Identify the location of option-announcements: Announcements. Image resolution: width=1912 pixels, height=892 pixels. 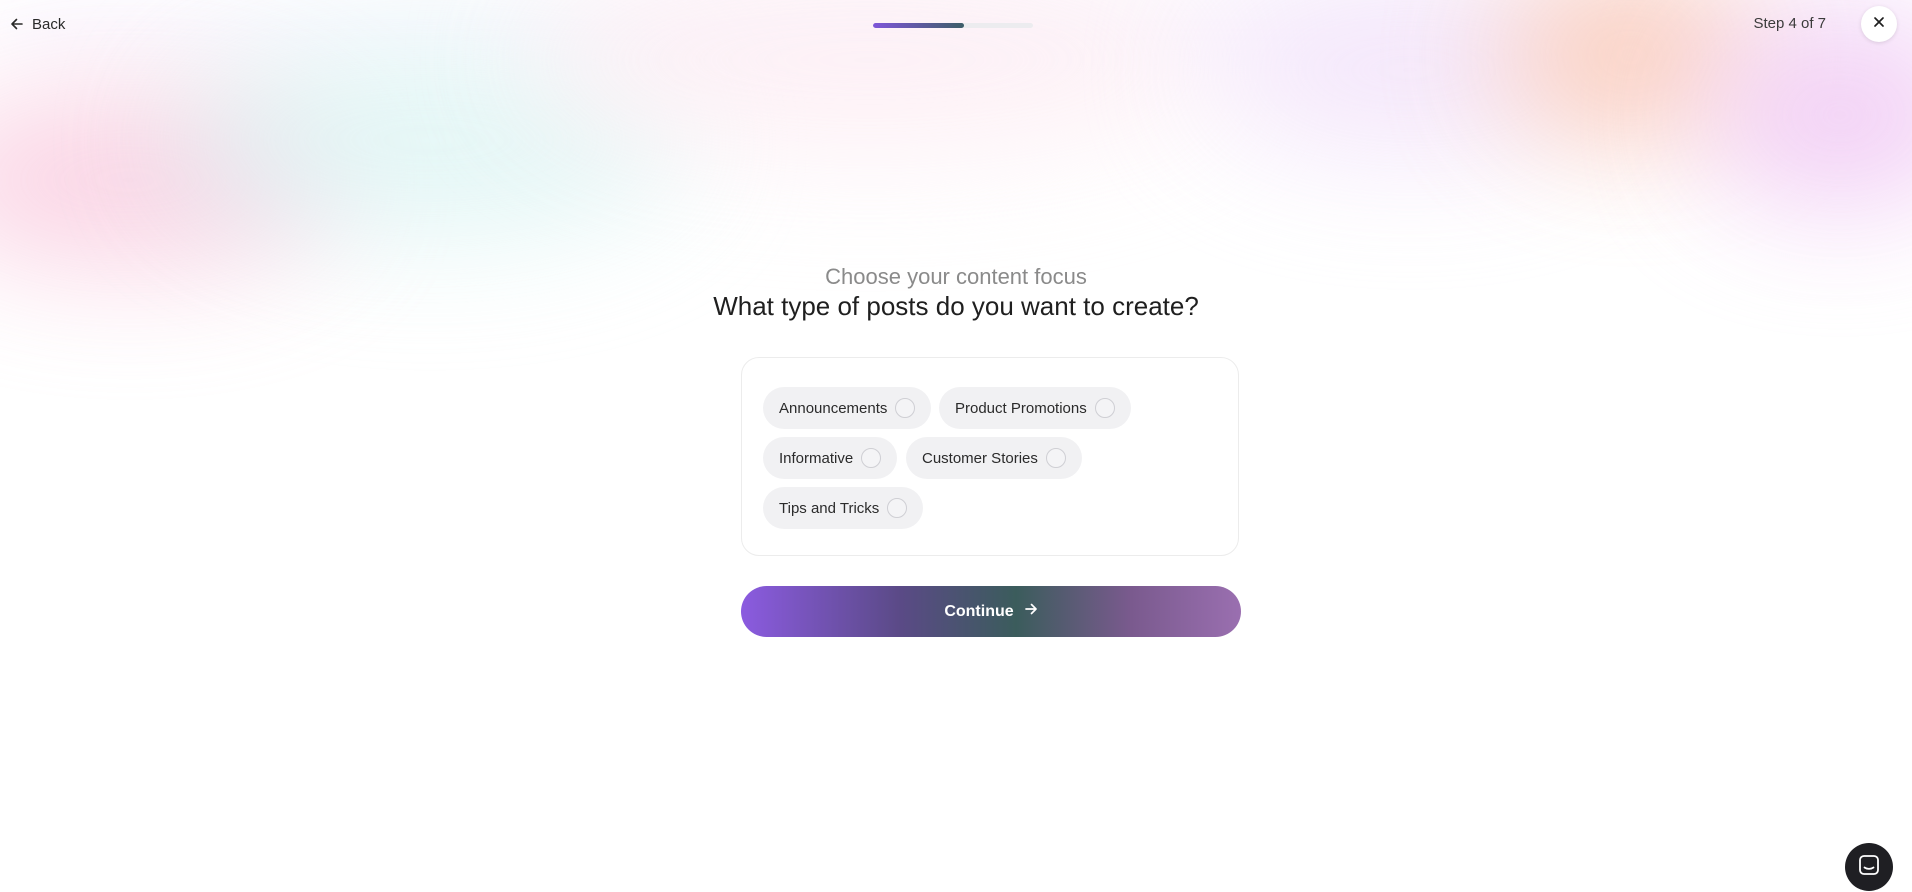
(847, 408).